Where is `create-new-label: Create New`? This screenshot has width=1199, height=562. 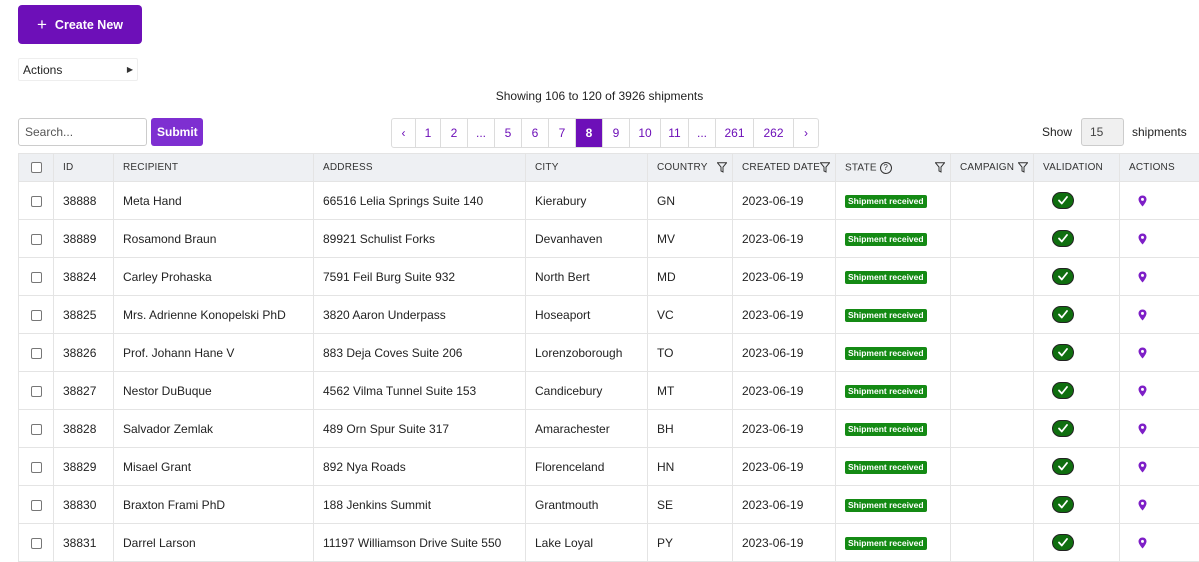
create-new-label: Create New is located at coordinates (89, 25).